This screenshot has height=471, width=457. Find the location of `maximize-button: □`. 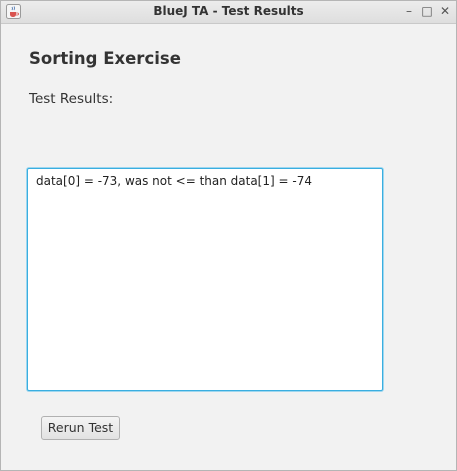

maximize-button: □ is located at coordinates (427, 11).